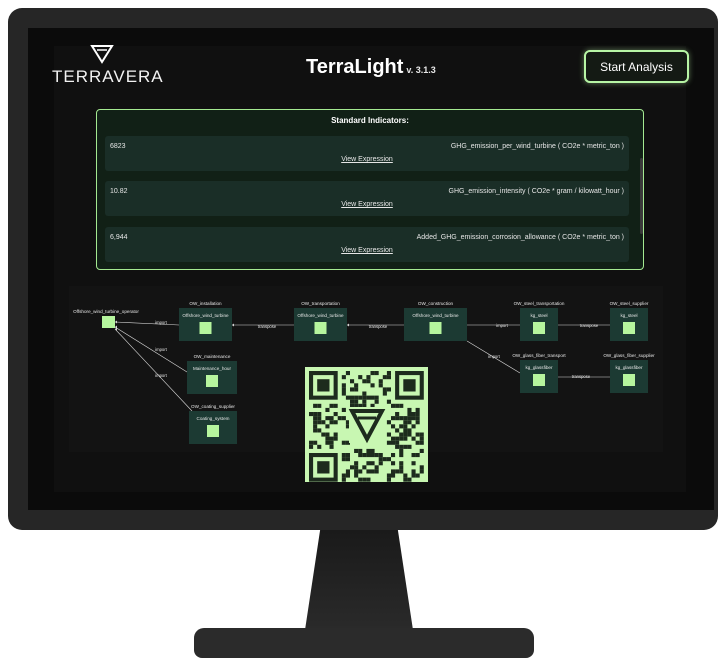 Image resolution: width=718 pixels, height=658 pixels. What do you see at coordinates (151, 349) in the screenshot?
I see `diagram-edge` at bounding box center [151, 349].